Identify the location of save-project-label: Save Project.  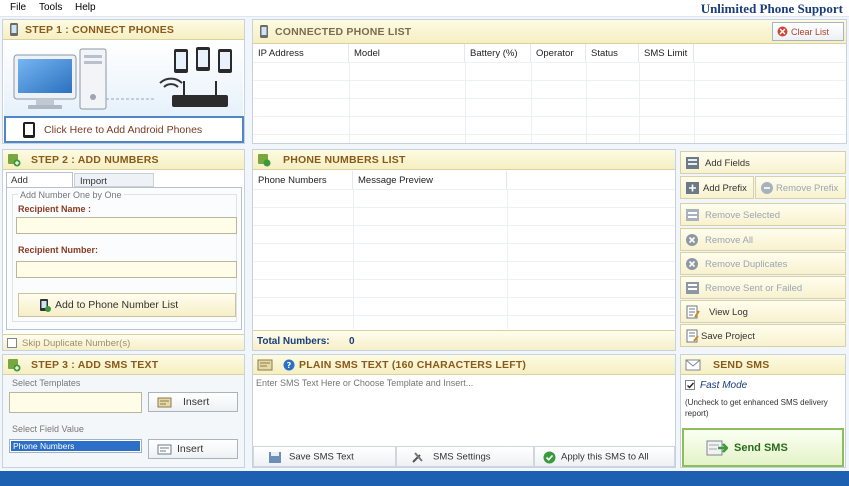
(728, 336).